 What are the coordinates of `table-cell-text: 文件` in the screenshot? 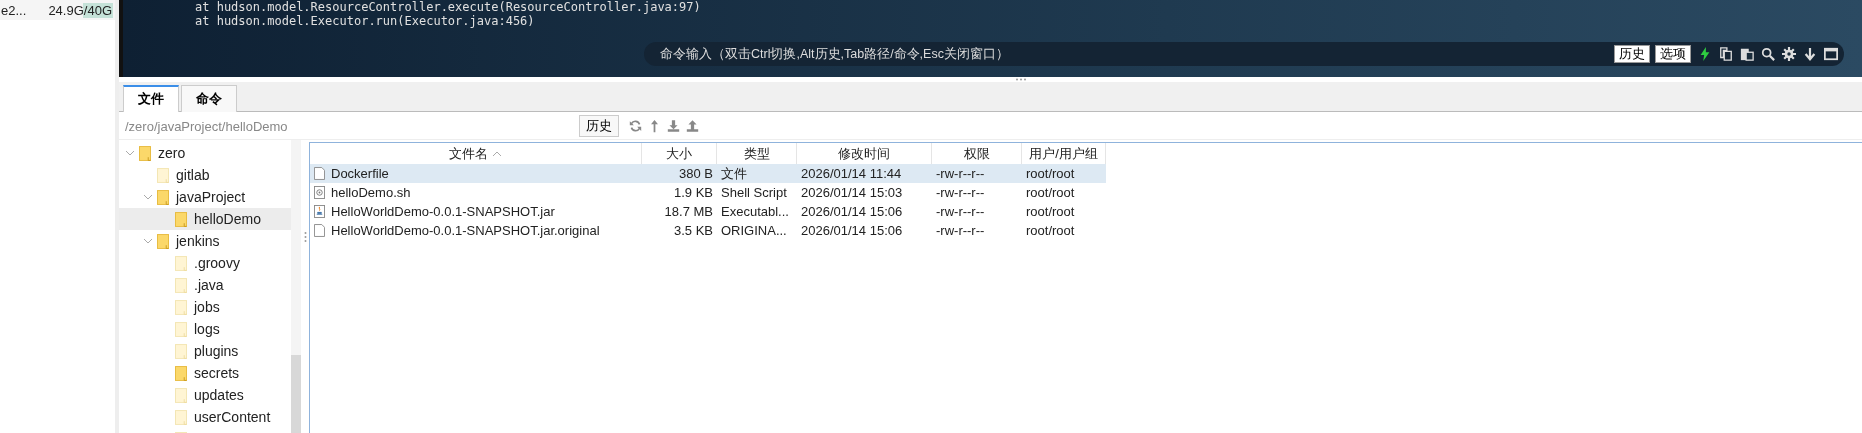 It's located at (734, 173).